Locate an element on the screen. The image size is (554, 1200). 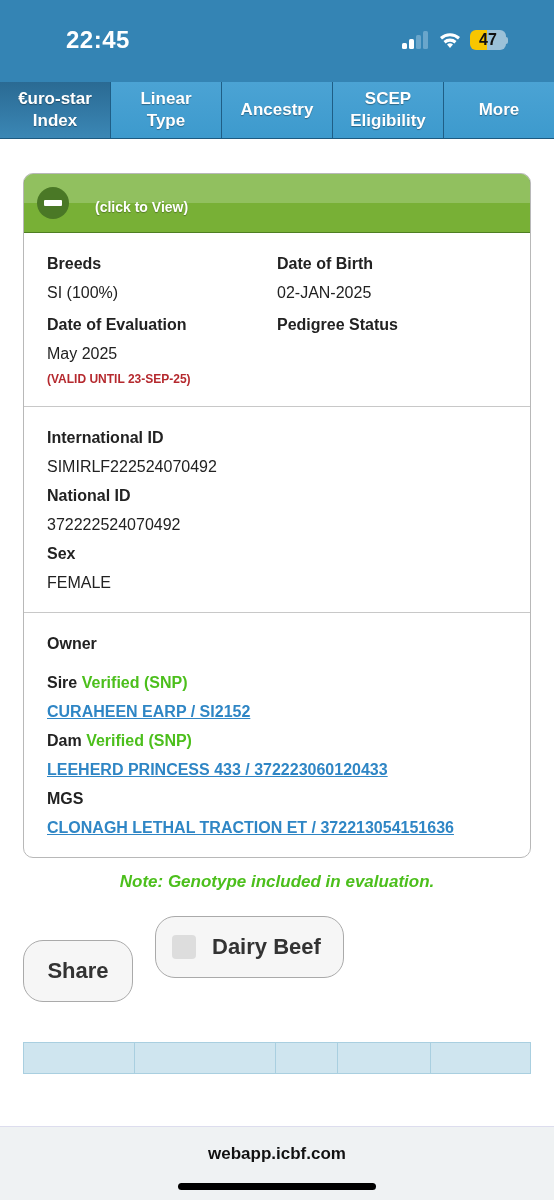
nav-tab: €uro-star Index is located at coordinates (55, 110).